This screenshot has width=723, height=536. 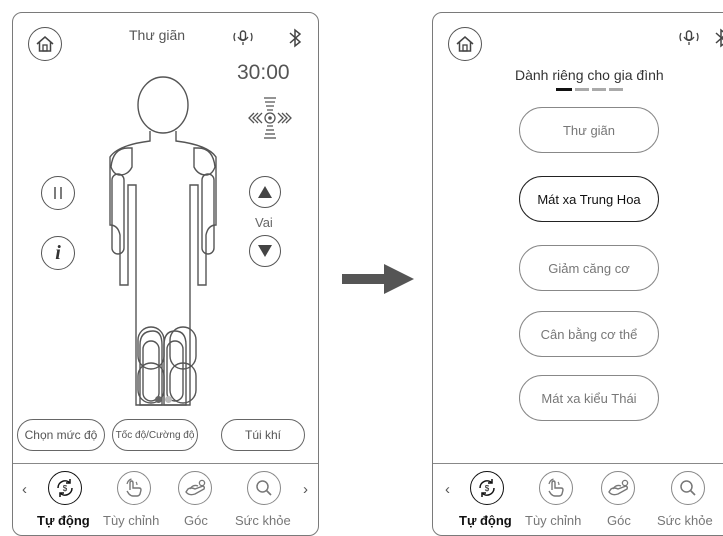 I want to click on select-level-button: Chọn mức độ, so click(x=61, y=435).